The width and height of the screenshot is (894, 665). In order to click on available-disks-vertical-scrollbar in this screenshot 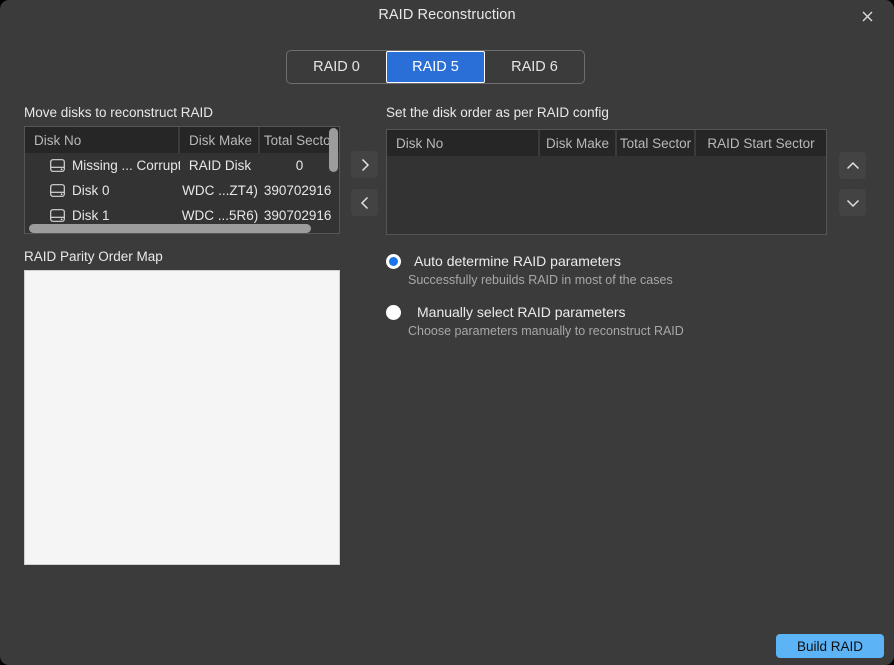, I will do `click(333, 180)`.